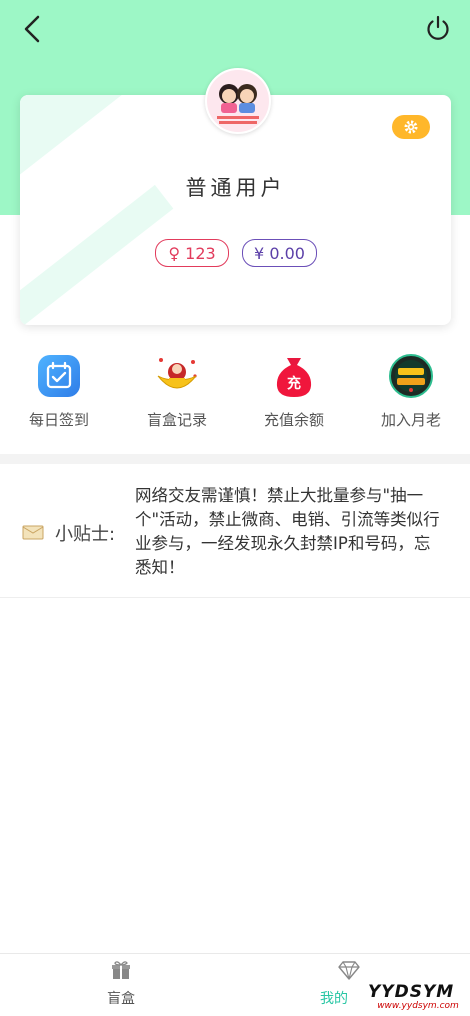  I want to click on section-divider, so click(235, 459).